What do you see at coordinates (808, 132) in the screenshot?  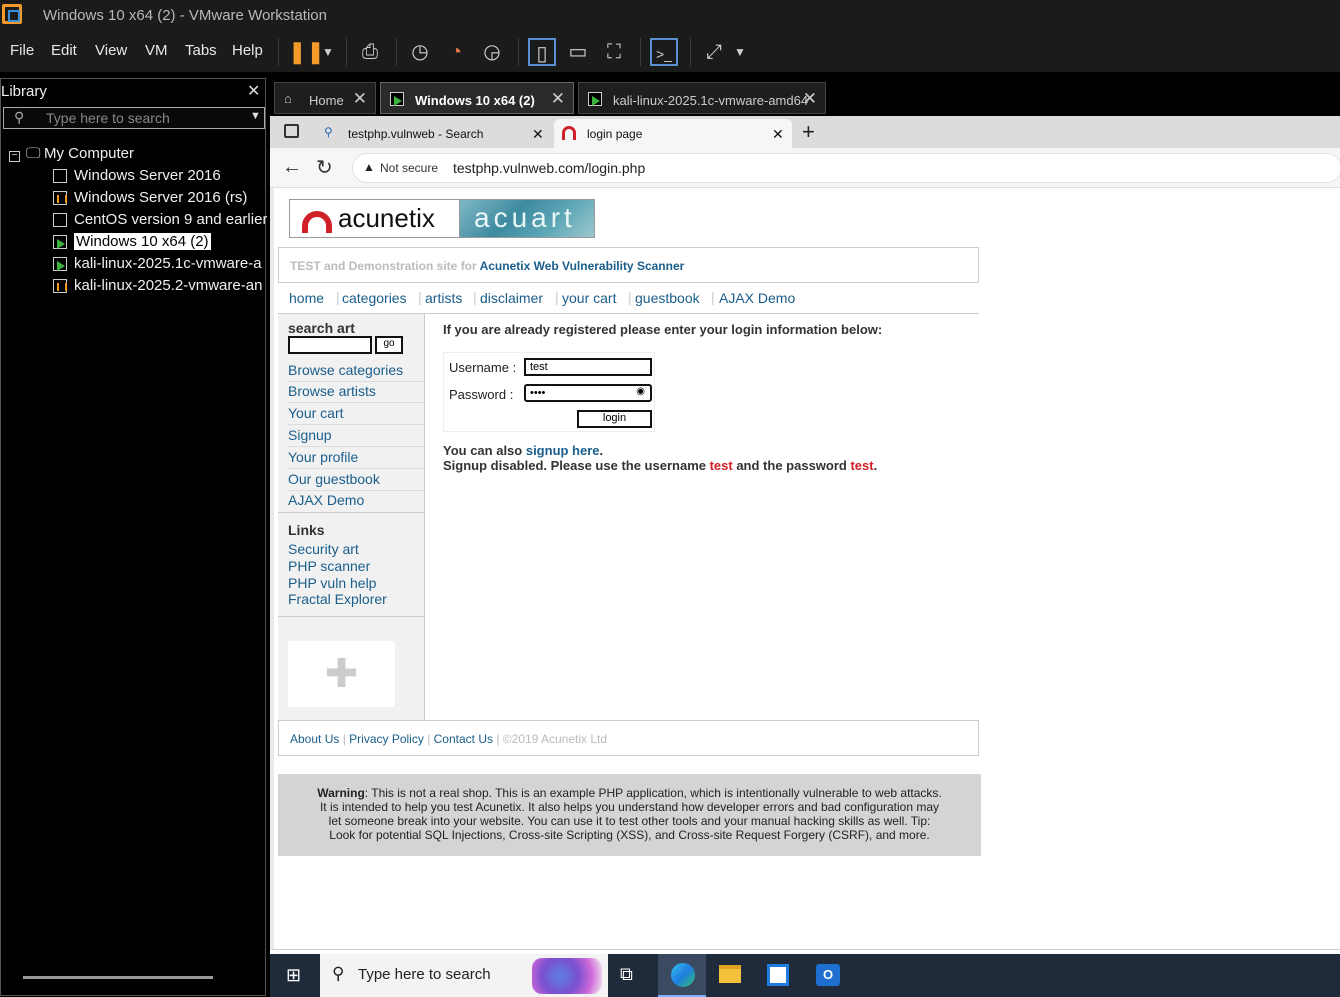 I see `new-tab-icon: +` at bounding box center [808, 132].